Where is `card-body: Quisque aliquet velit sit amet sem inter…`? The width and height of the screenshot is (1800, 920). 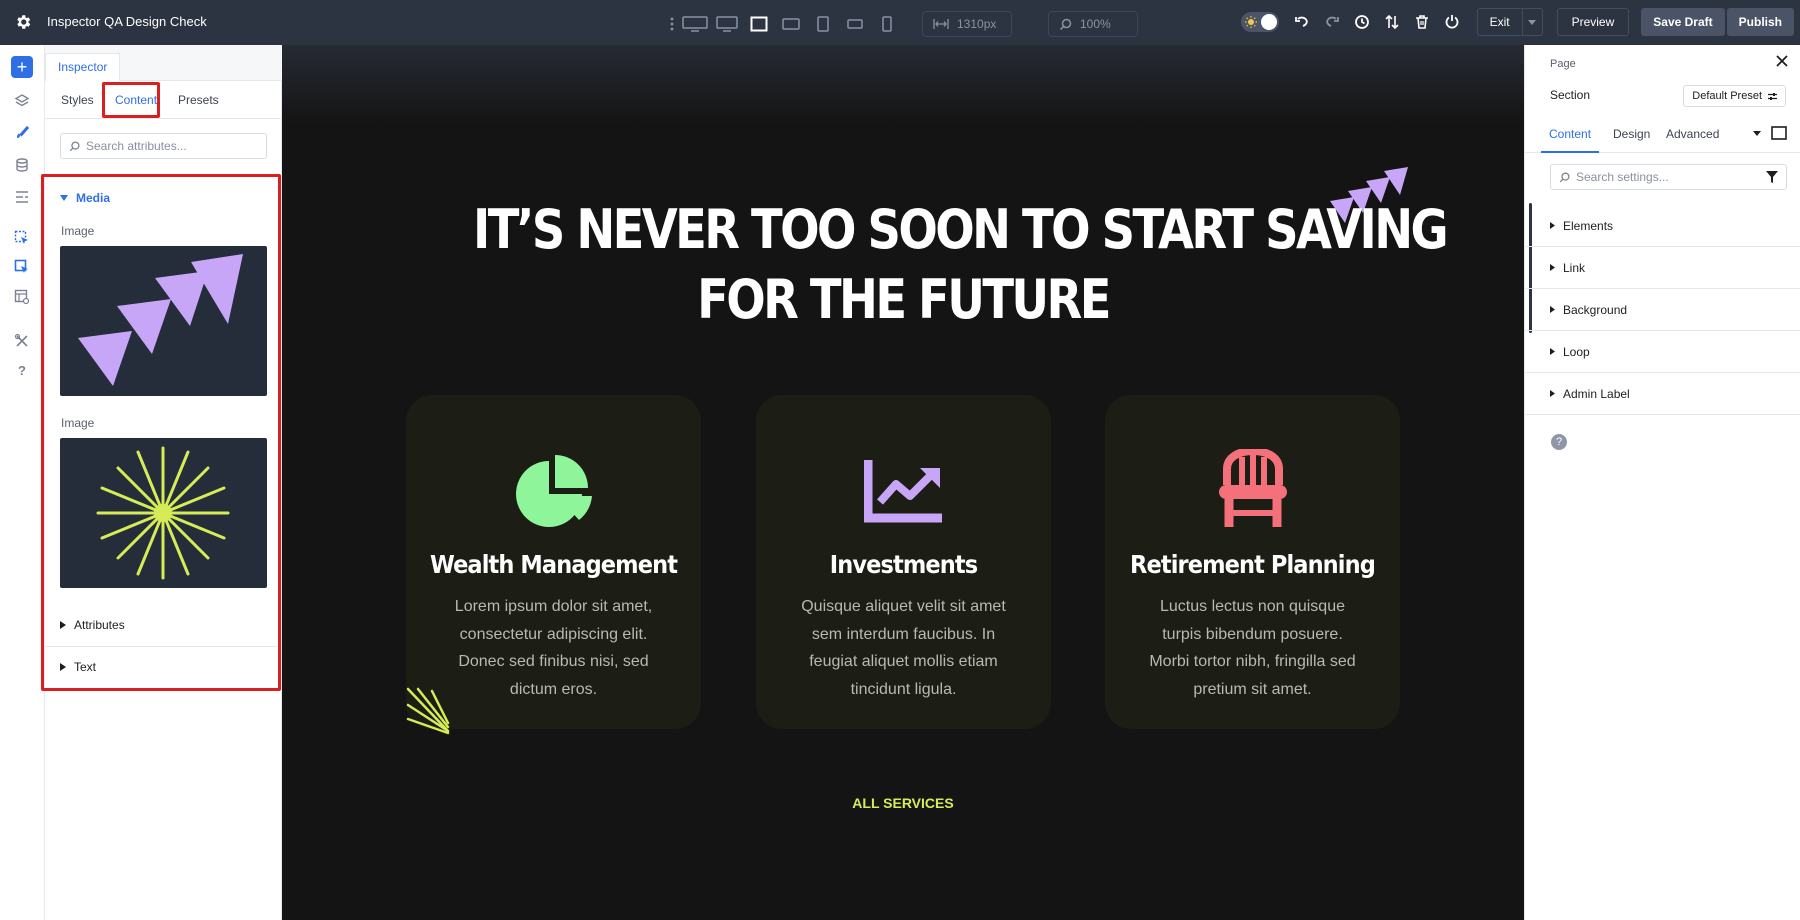
card-body: Quisque aliquet velit sit amet sem inter… is located at coordinates (903, 648).